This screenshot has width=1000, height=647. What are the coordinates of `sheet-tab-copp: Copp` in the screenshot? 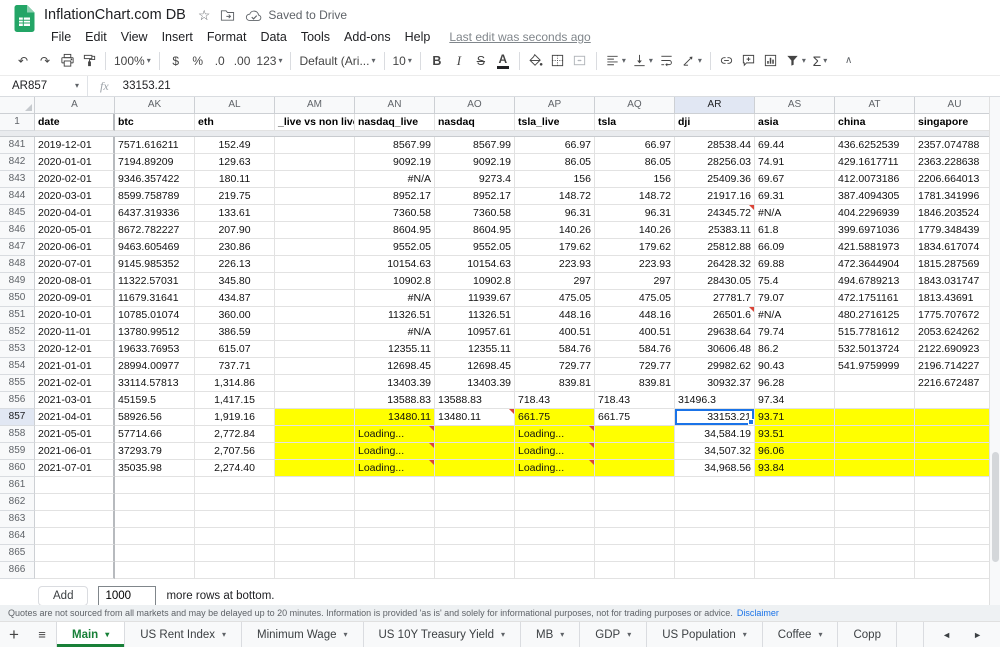 It's located at (867, 634).